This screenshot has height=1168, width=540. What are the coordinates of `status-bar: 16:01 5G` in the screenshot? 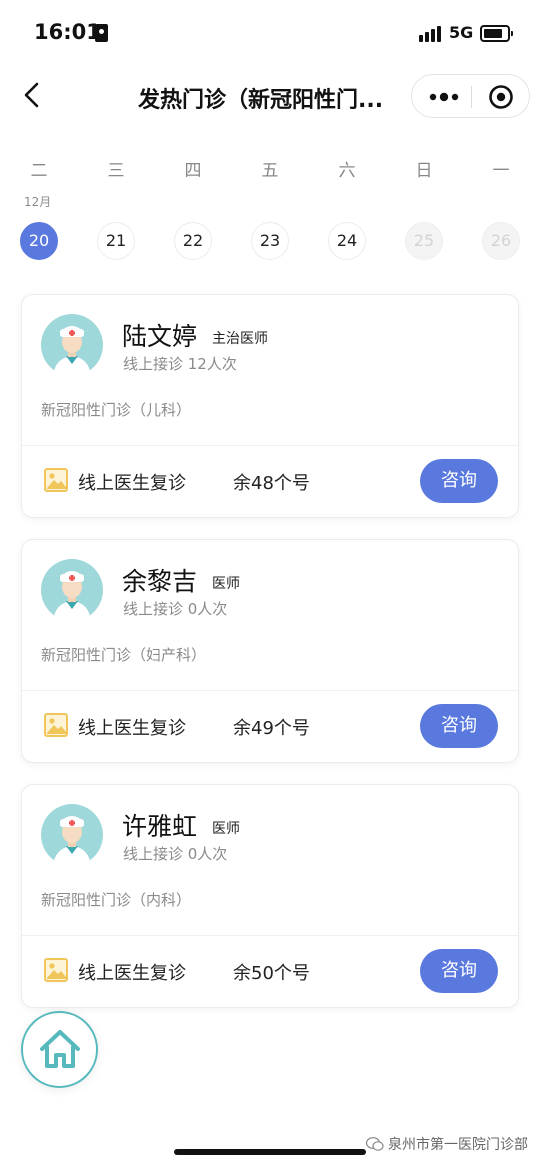 It's located at (270, 33).